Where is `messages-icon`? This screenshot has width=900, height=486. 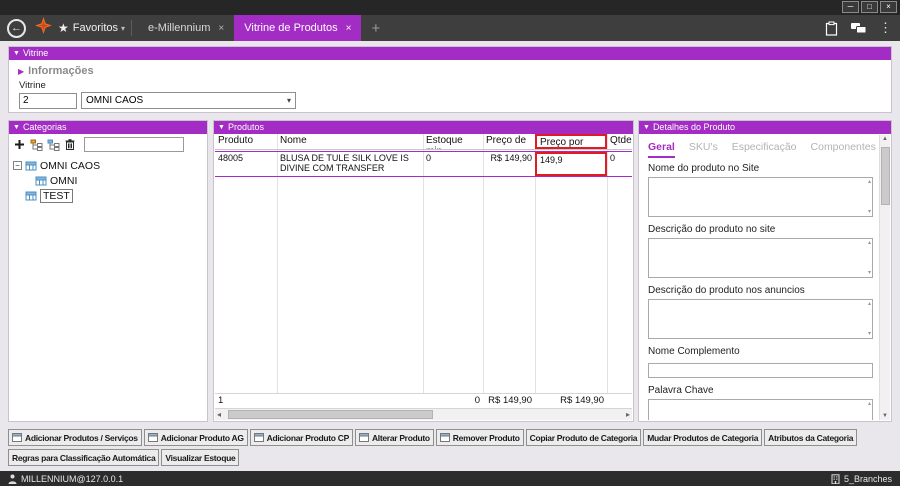 messages-icon is located at coordinates (858, 28).